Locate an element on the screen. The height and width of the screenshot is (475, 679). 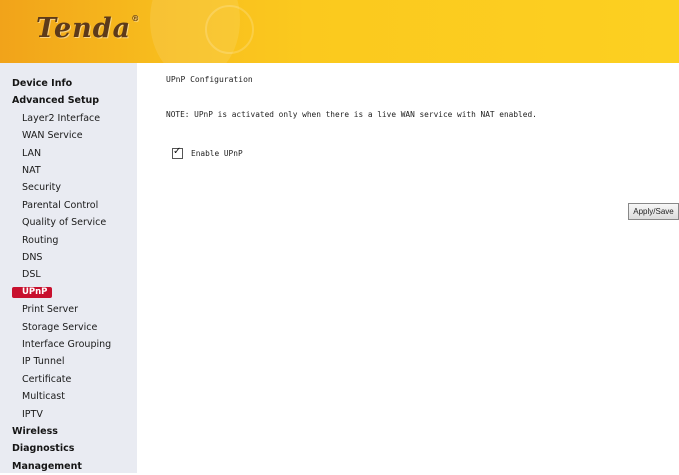
sidebar-item-layer2-interface: Layer2 Interface is located at coordinates (61, 118).